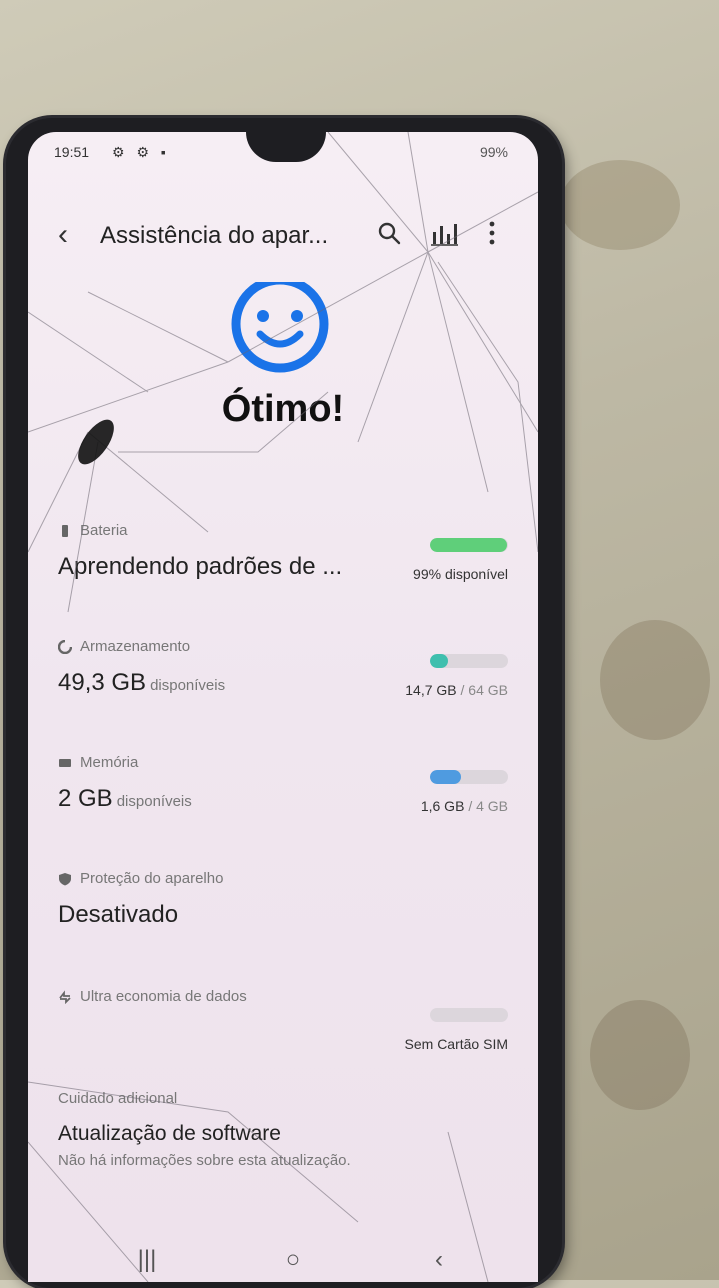  I want to click on search-icon, so click(389, 233).